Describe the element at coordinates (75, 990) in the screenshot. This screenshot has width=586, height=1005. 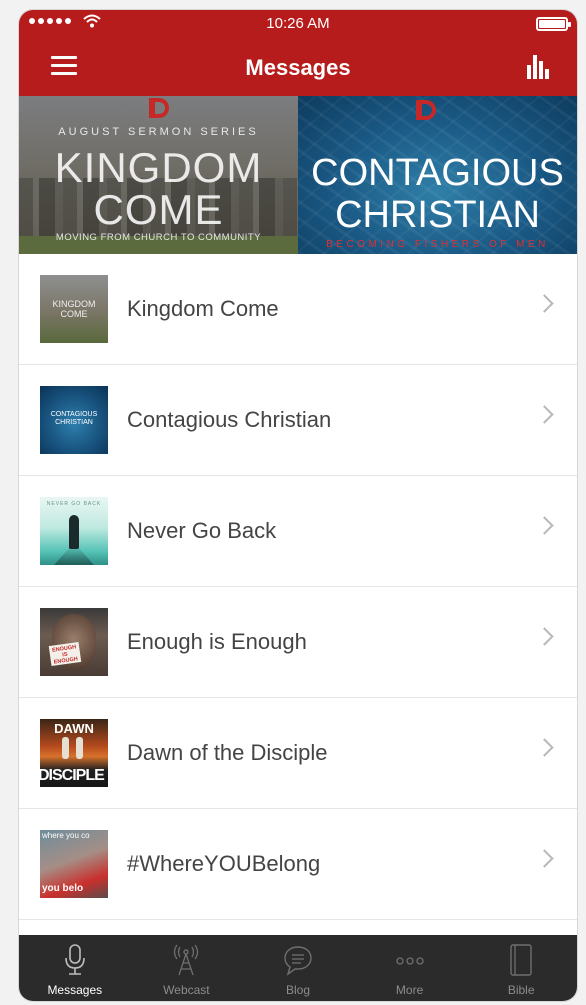
I see `tab-label: Messages` at that location.